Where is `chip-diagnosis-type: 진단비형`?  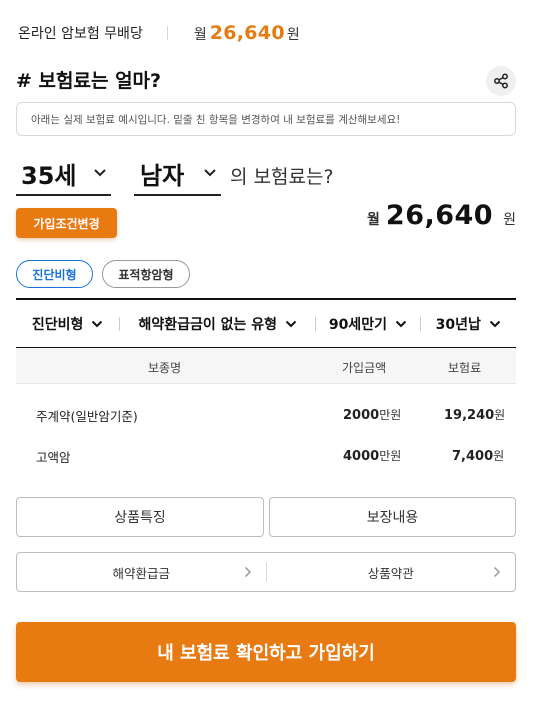
chip-diagnosis-type: 진단비형 is located at coordinates (54, 274).